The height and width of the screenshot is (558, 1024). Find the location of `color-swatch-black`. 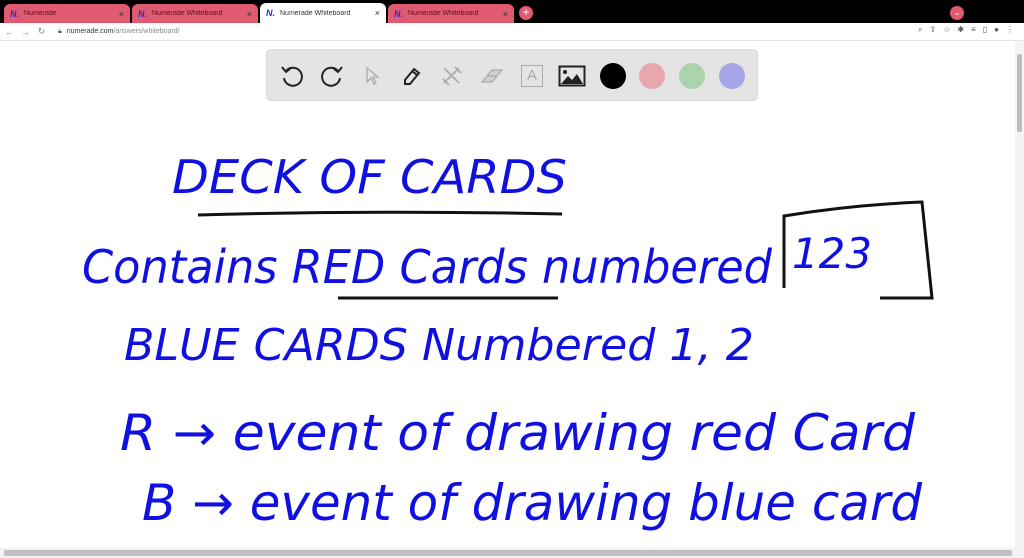

color-swatch-black is located at coordinates (613, 76).